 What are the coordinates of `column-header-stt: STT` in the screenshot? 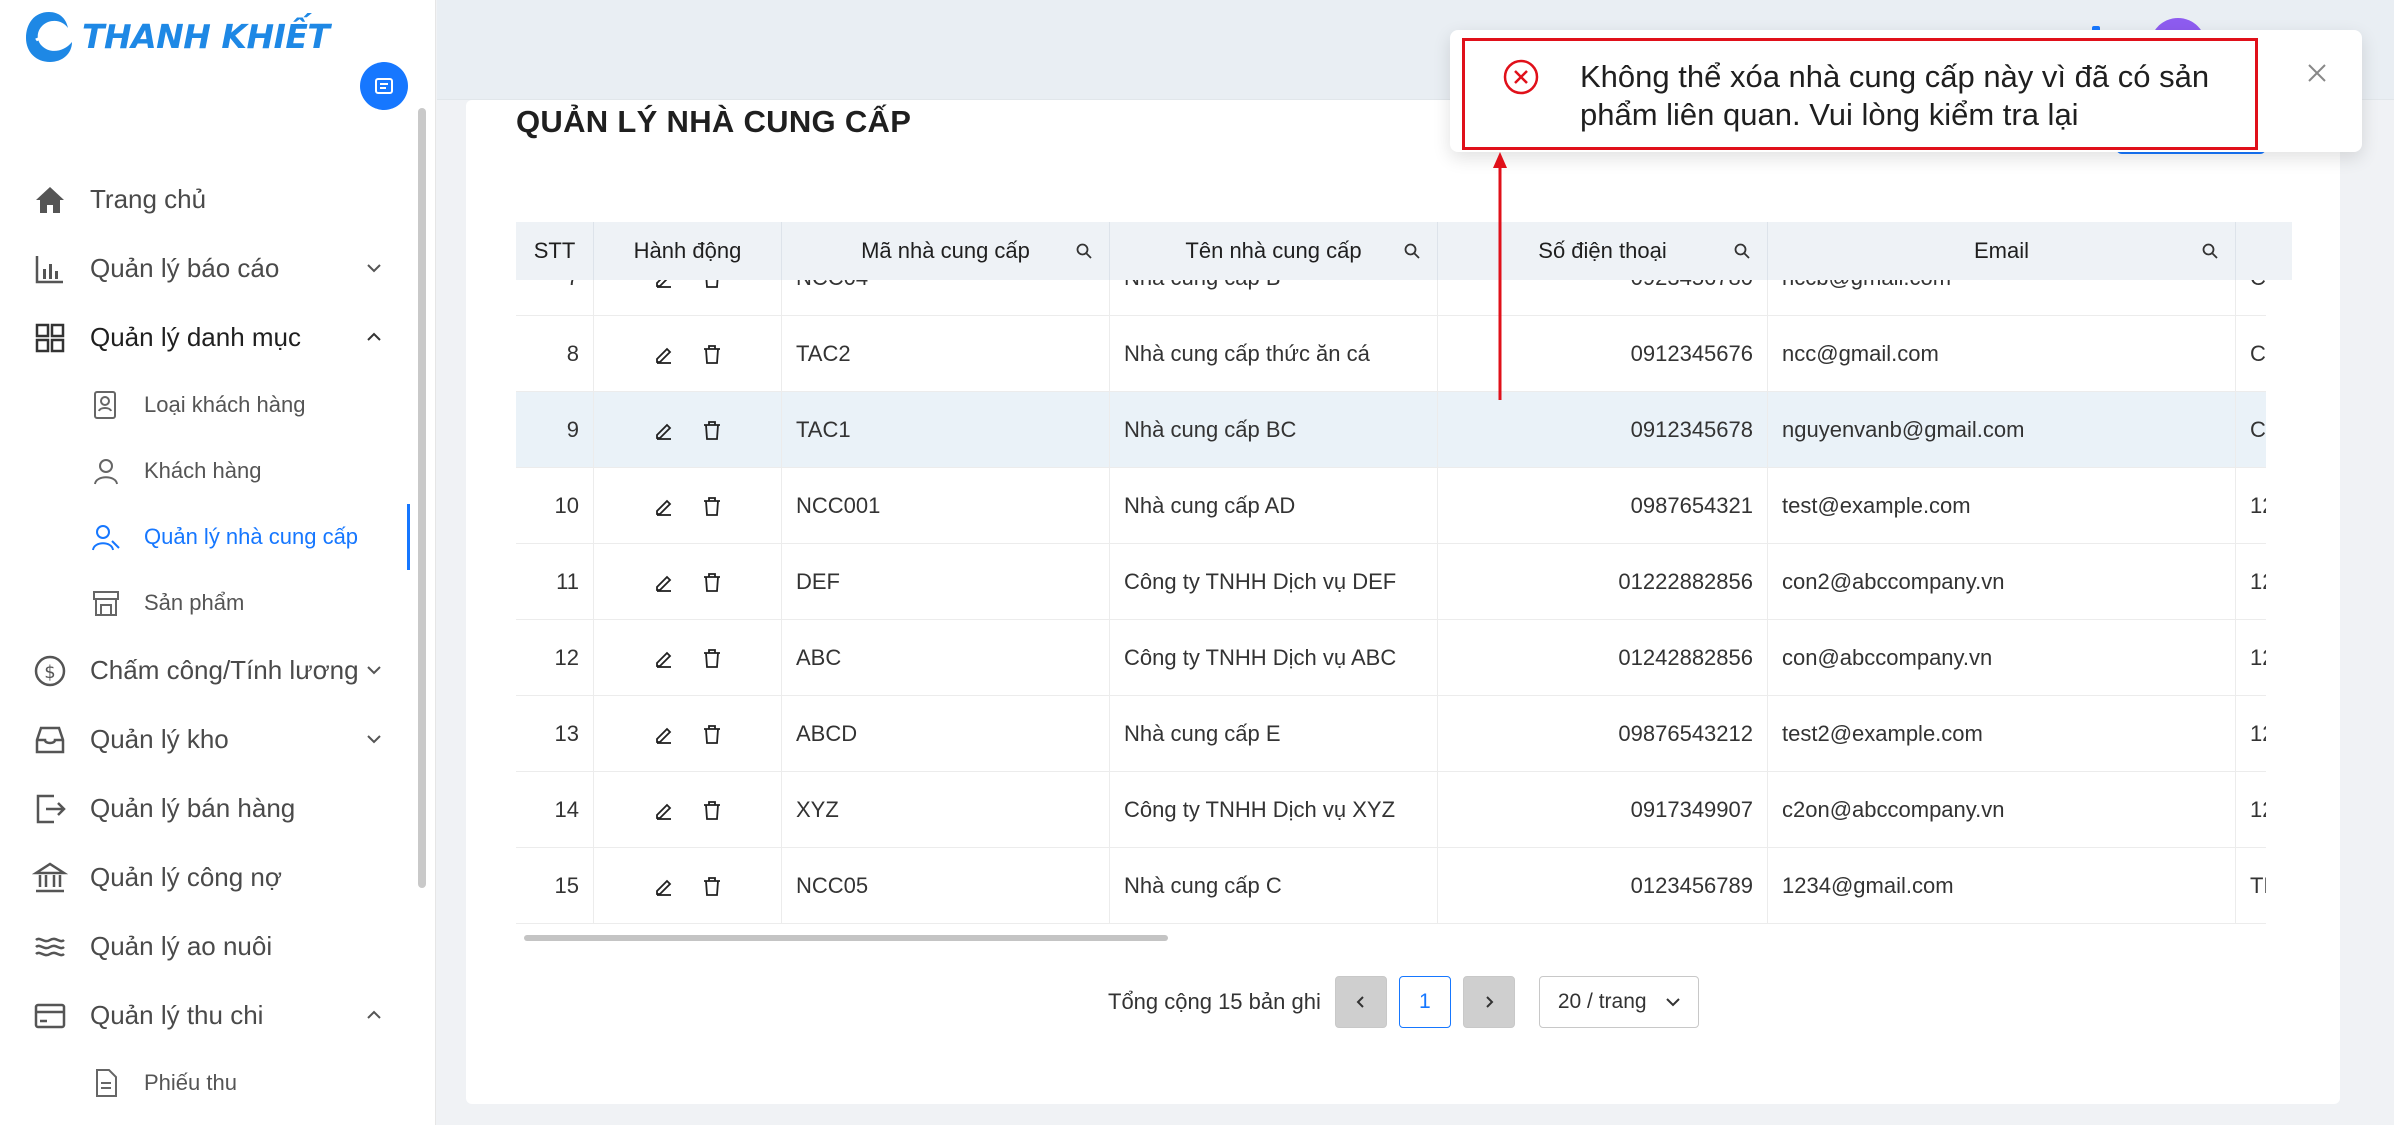 It's located at (555, 251).